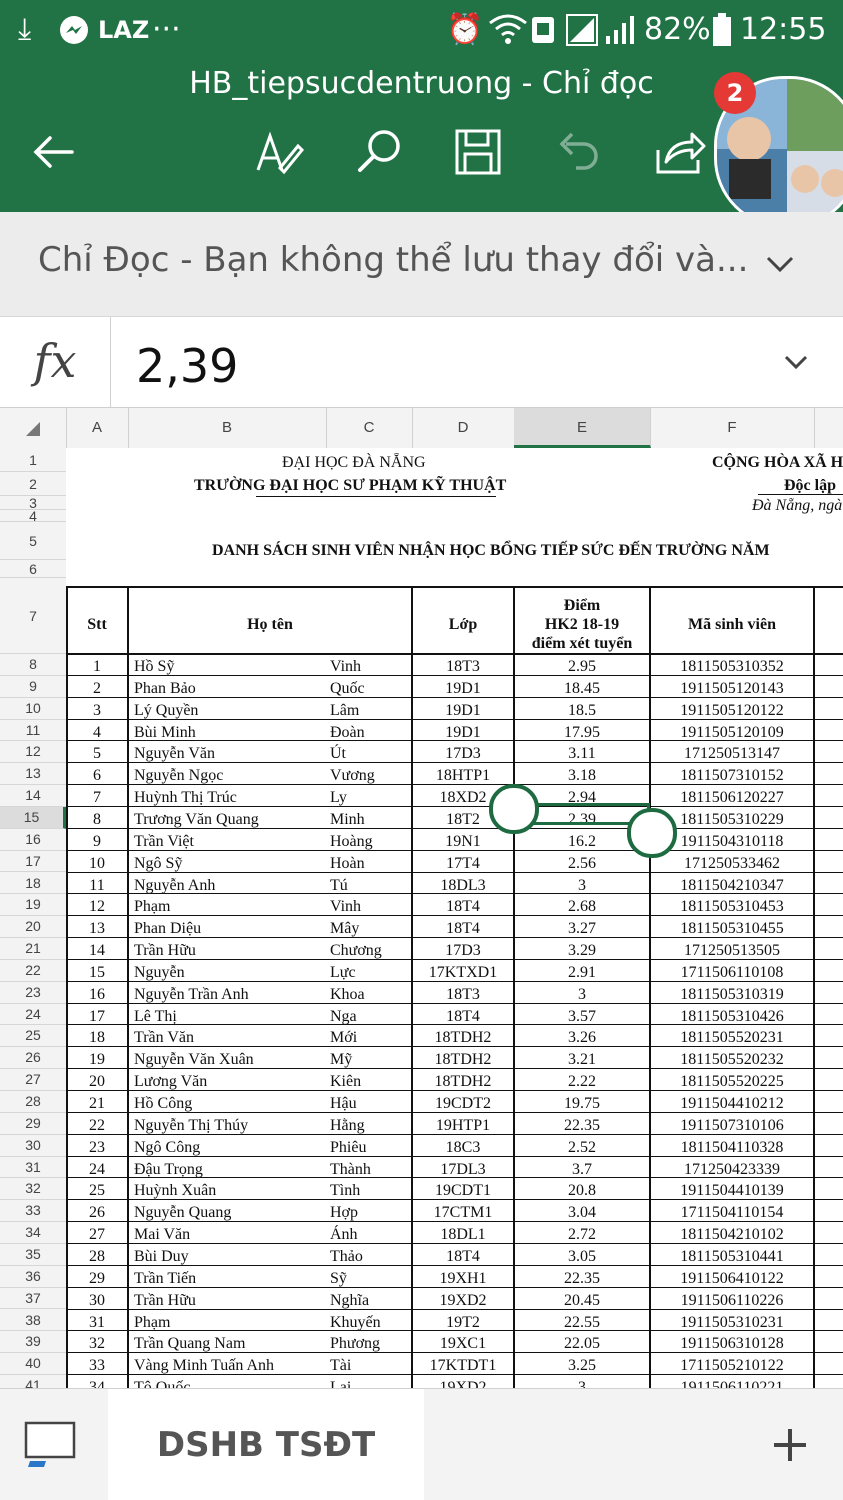  Describe the element at coordinates (33, 1015) in the screenshot. I see `row-header: 24` at that location.